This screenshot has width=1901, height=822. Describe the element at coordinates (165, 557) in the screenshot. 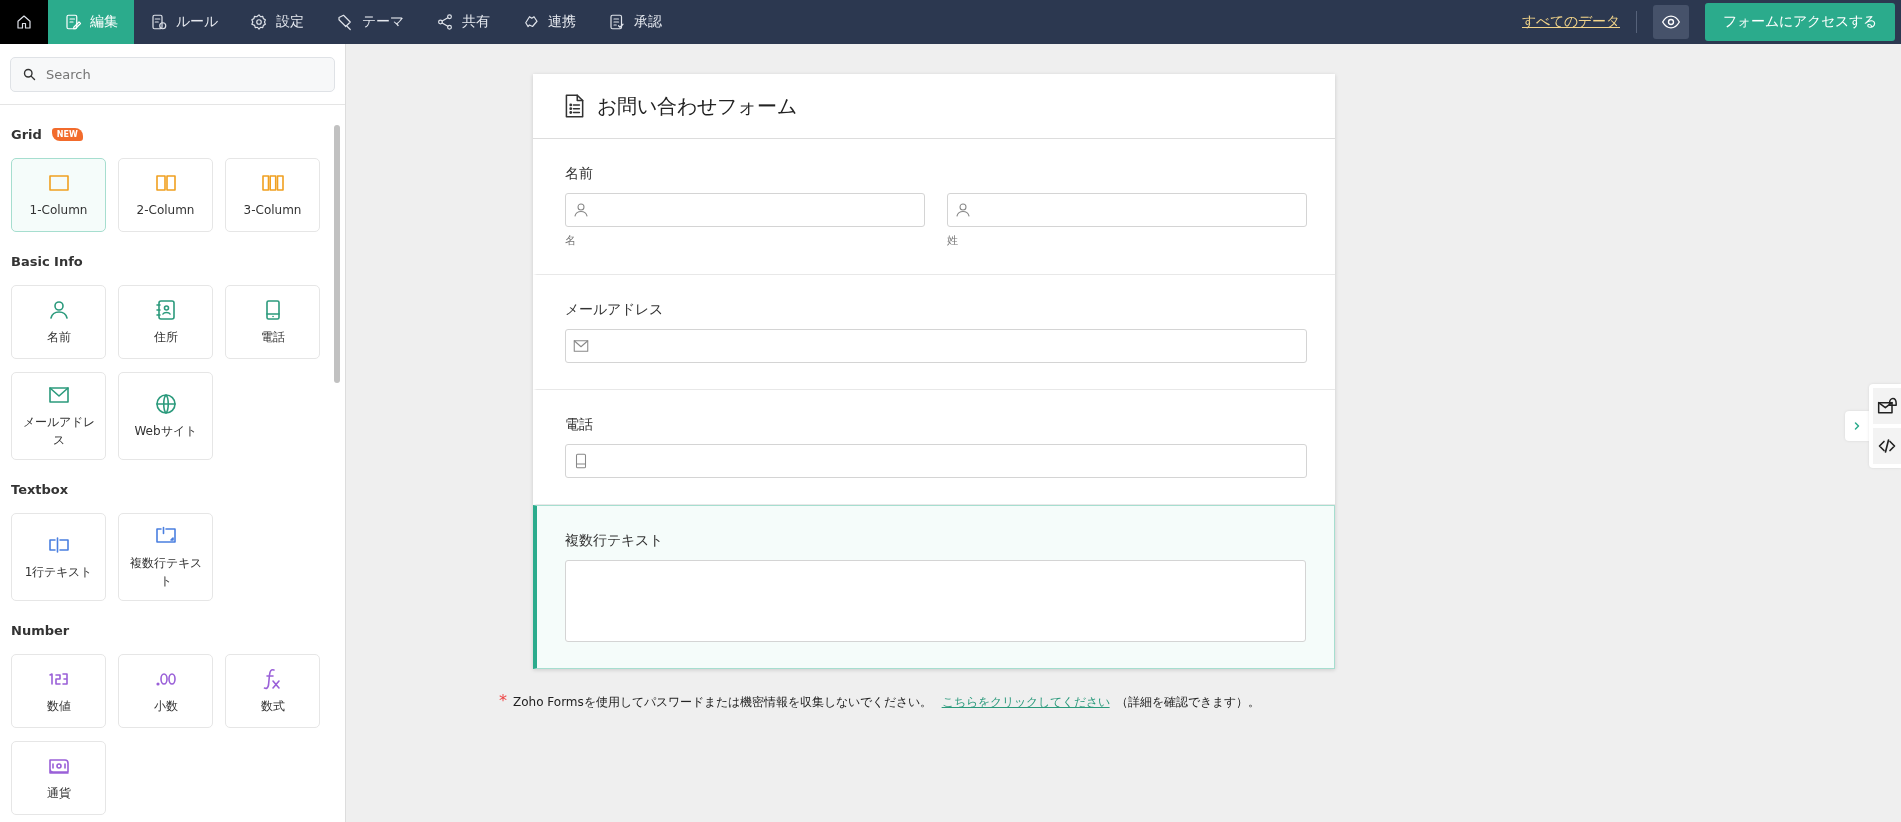

I see `field-type-card: 複数行テキスト` at that location.